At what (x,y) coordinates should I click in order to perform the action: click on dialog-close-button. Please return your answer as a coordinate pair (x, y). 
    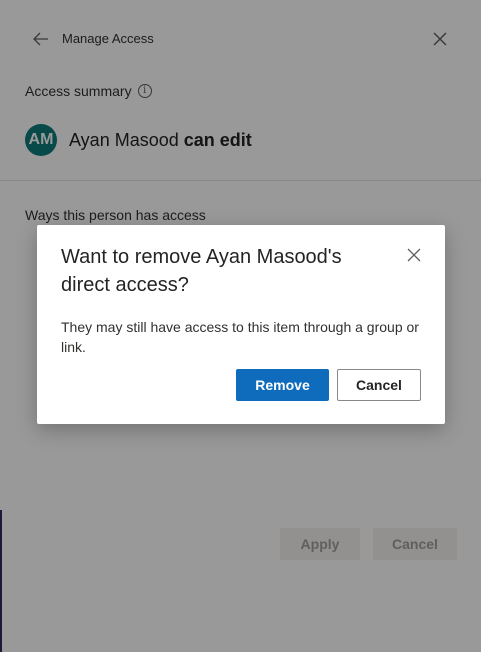
    Looking at the image, I should click on (414, 255).